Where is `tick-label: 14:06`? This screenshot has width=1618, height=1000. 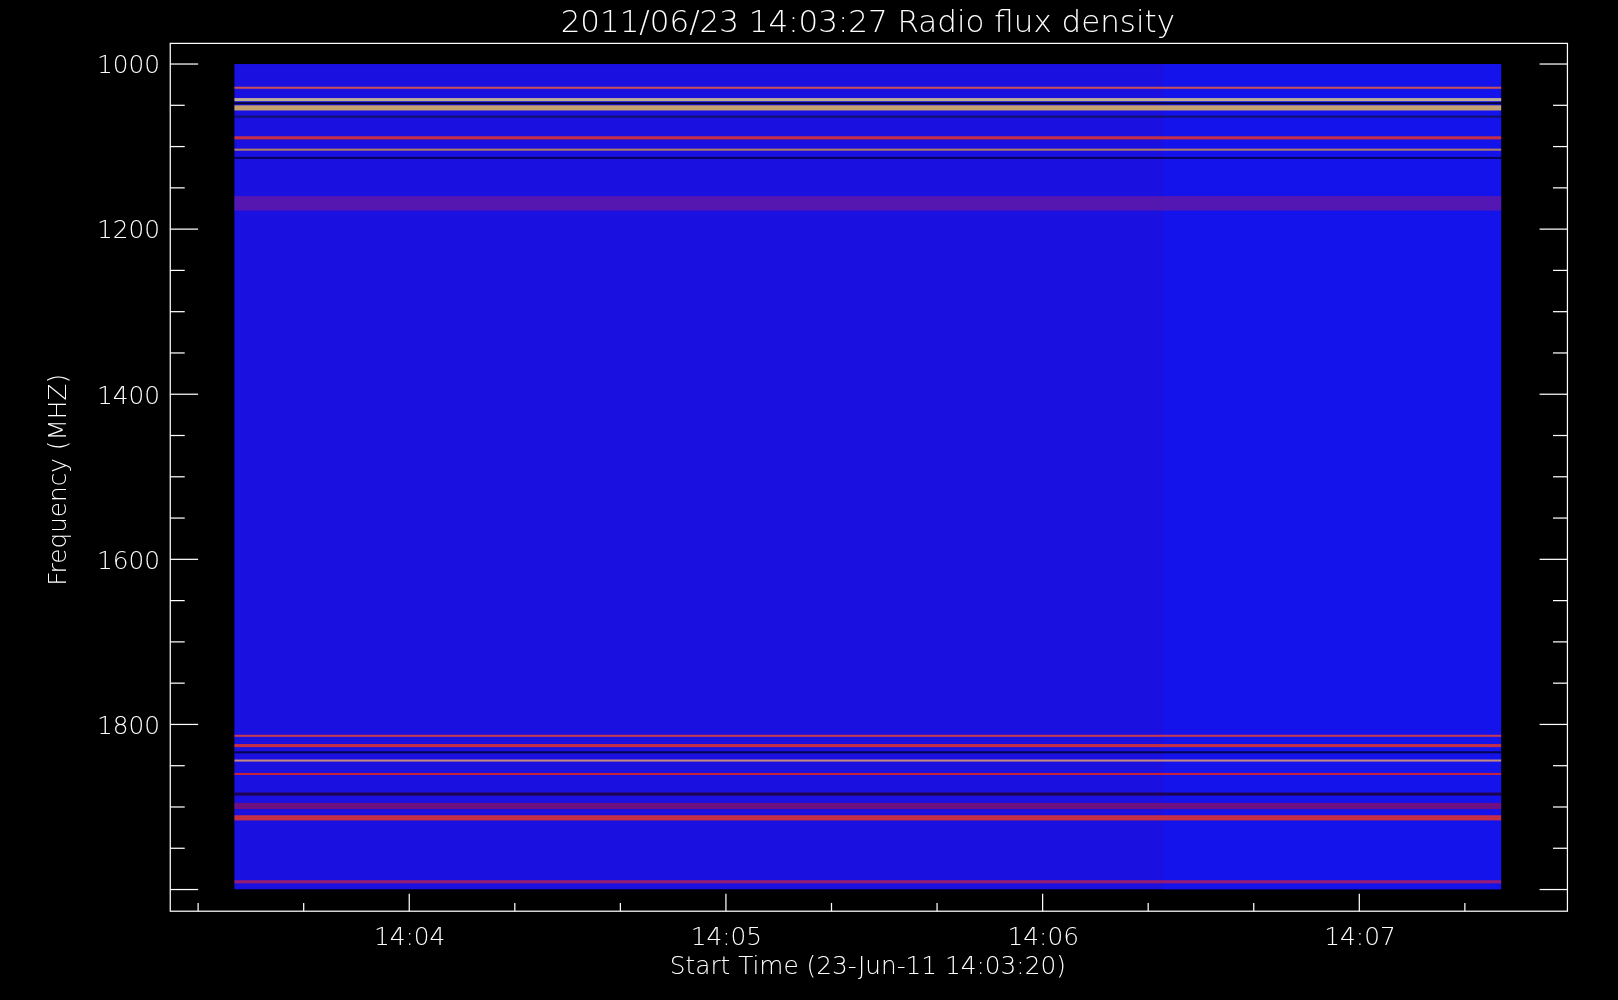
tick-label: 14:06 is located at coordinates (1043, 937).